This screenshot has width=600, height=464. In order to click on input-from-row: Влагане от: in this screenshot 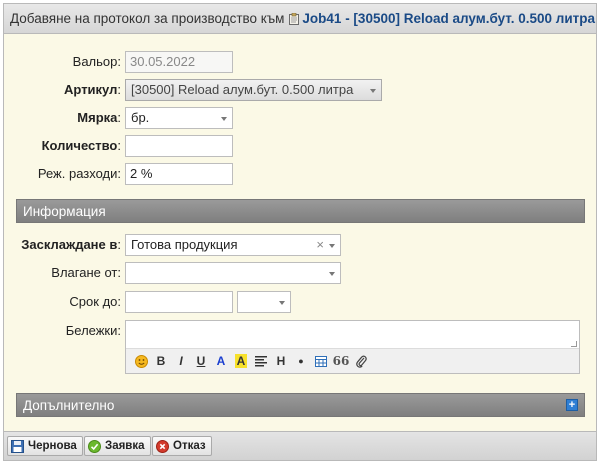, I will do `click(300, 273)`.